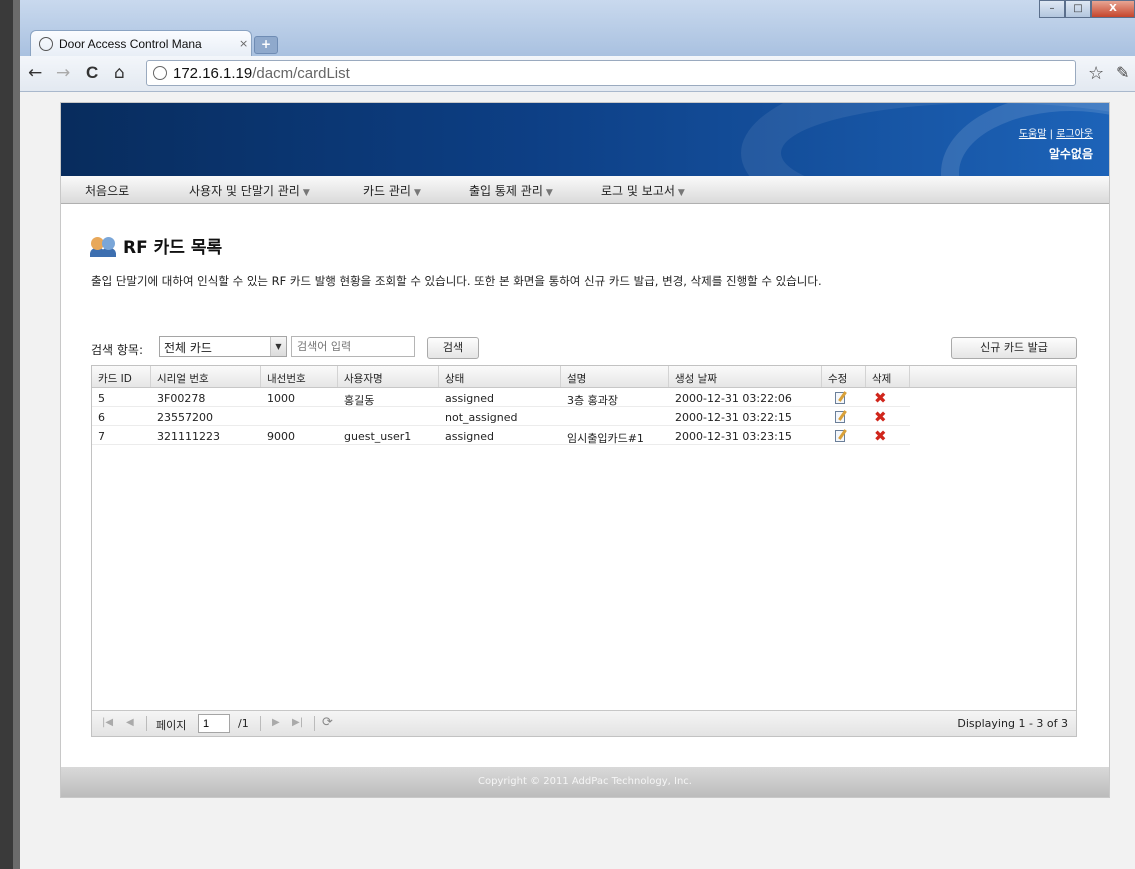 The image size is (1135, 869). What do you see at coordinates (206, 376) in the screenshot?
I see `column-header: 시리얼 번호` at bounding box center [206, 376].